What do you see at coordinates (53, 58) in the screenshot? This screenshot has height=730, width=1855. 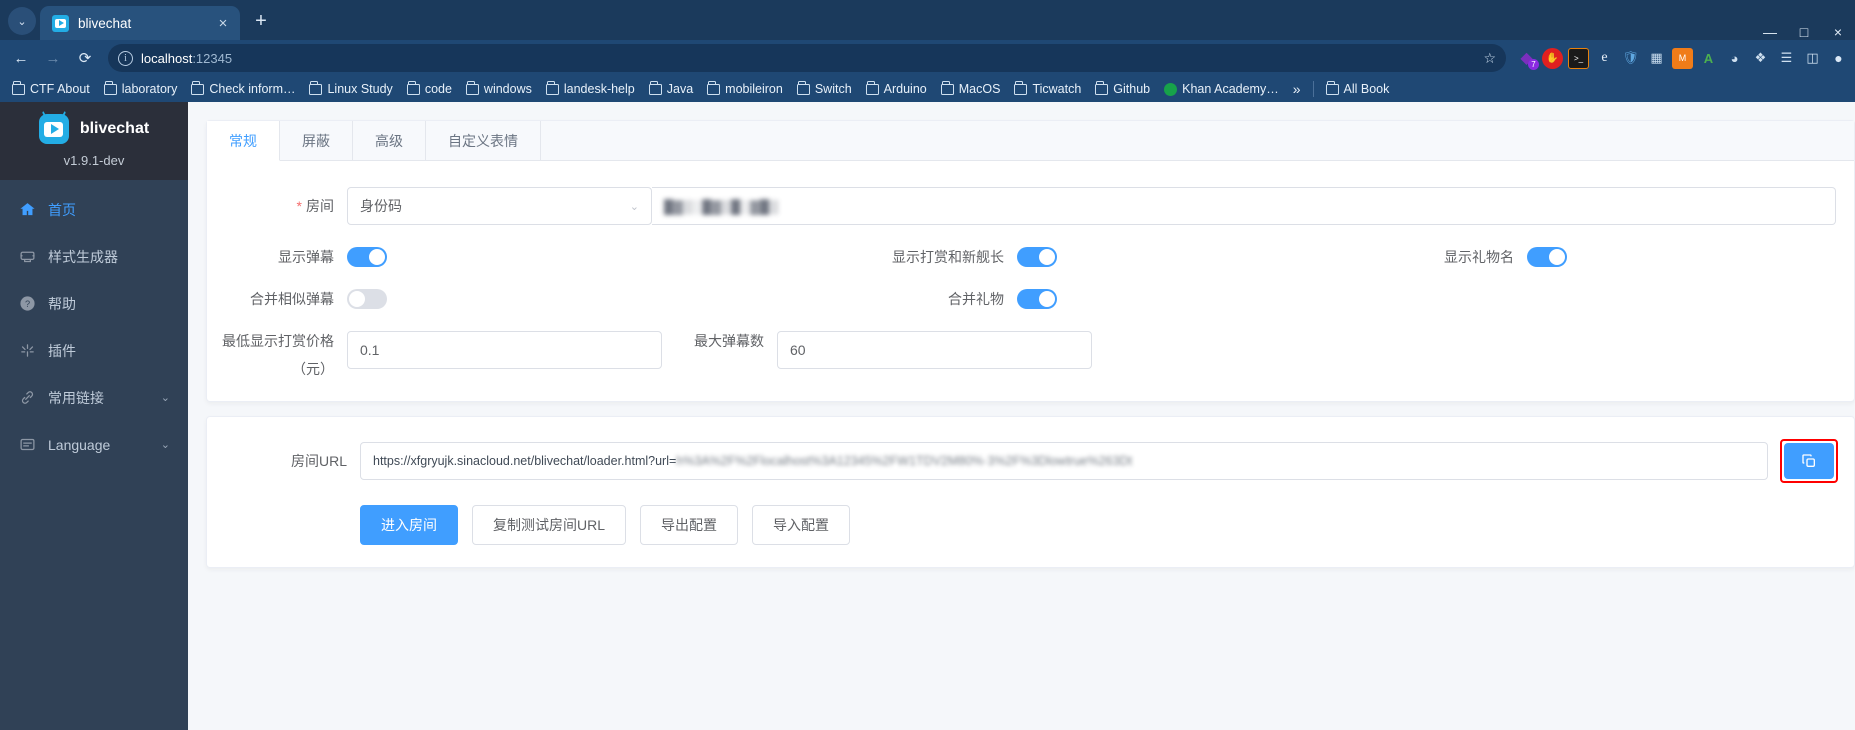 I see `forward-button: →` at bounding box center [53, 58].